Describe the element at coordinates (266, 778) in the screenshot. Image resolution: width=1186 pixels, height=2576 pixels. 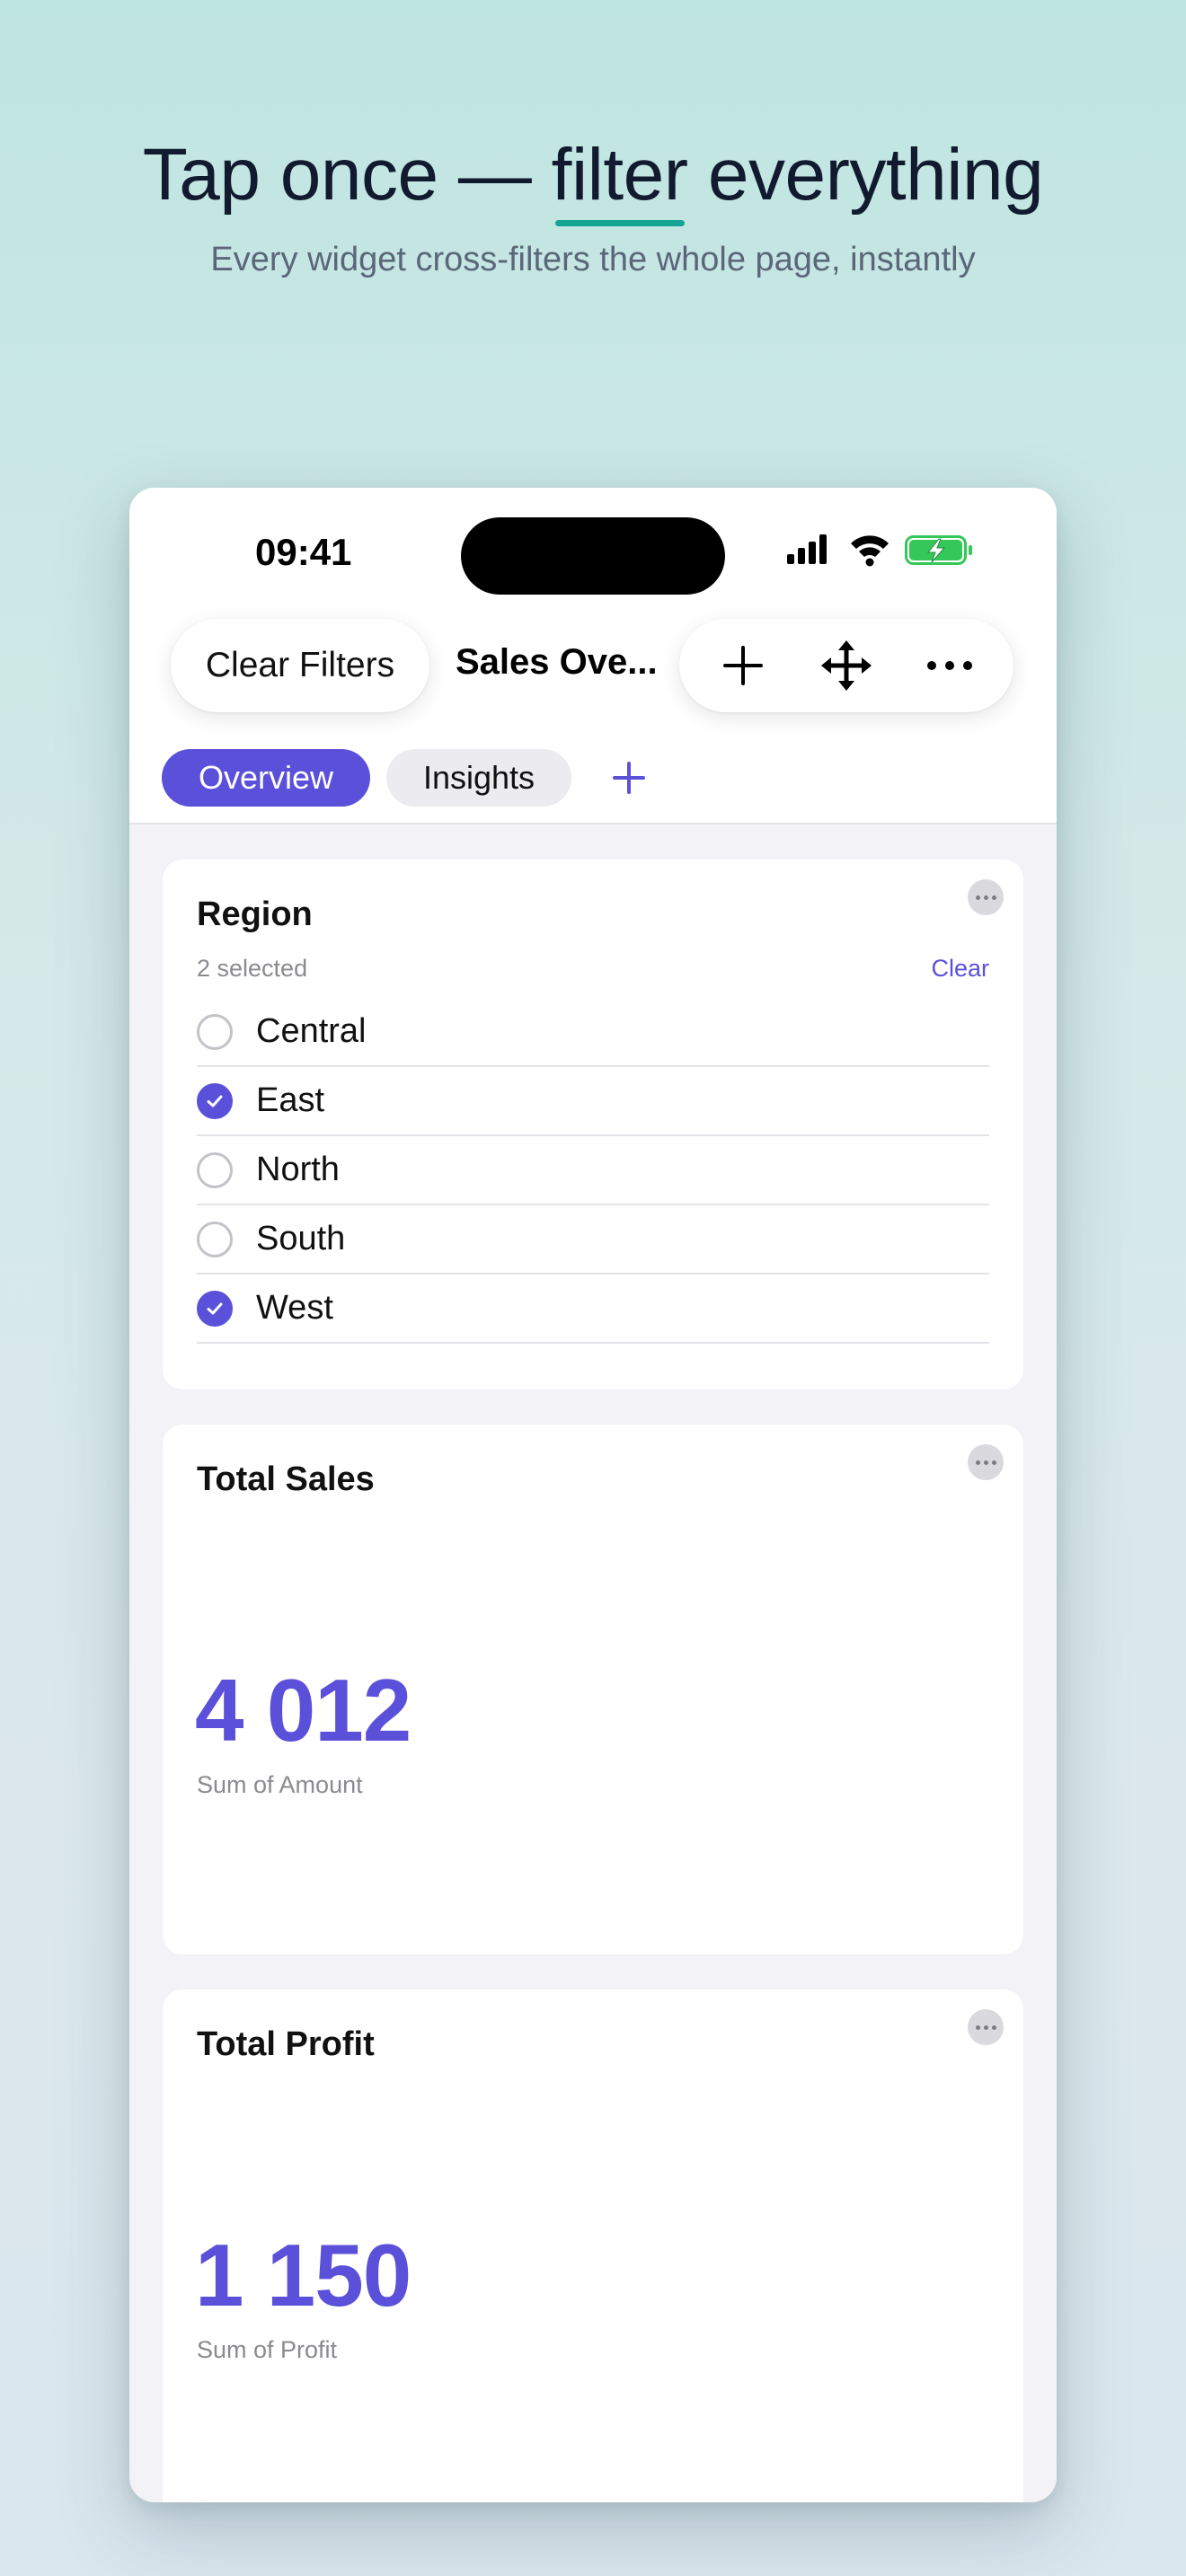
I see `tab-overview: Overview` at that location.